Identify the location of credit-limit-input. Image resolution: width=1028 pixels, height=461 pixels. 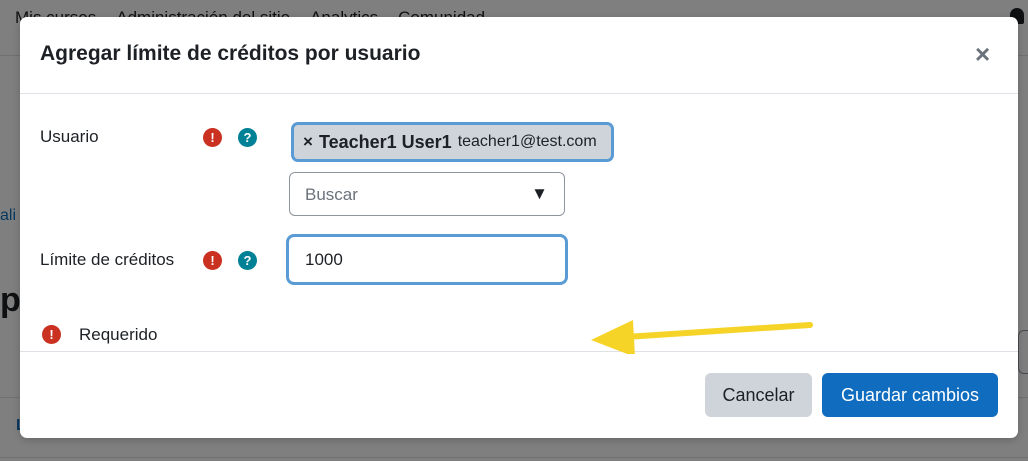
(427, 259).